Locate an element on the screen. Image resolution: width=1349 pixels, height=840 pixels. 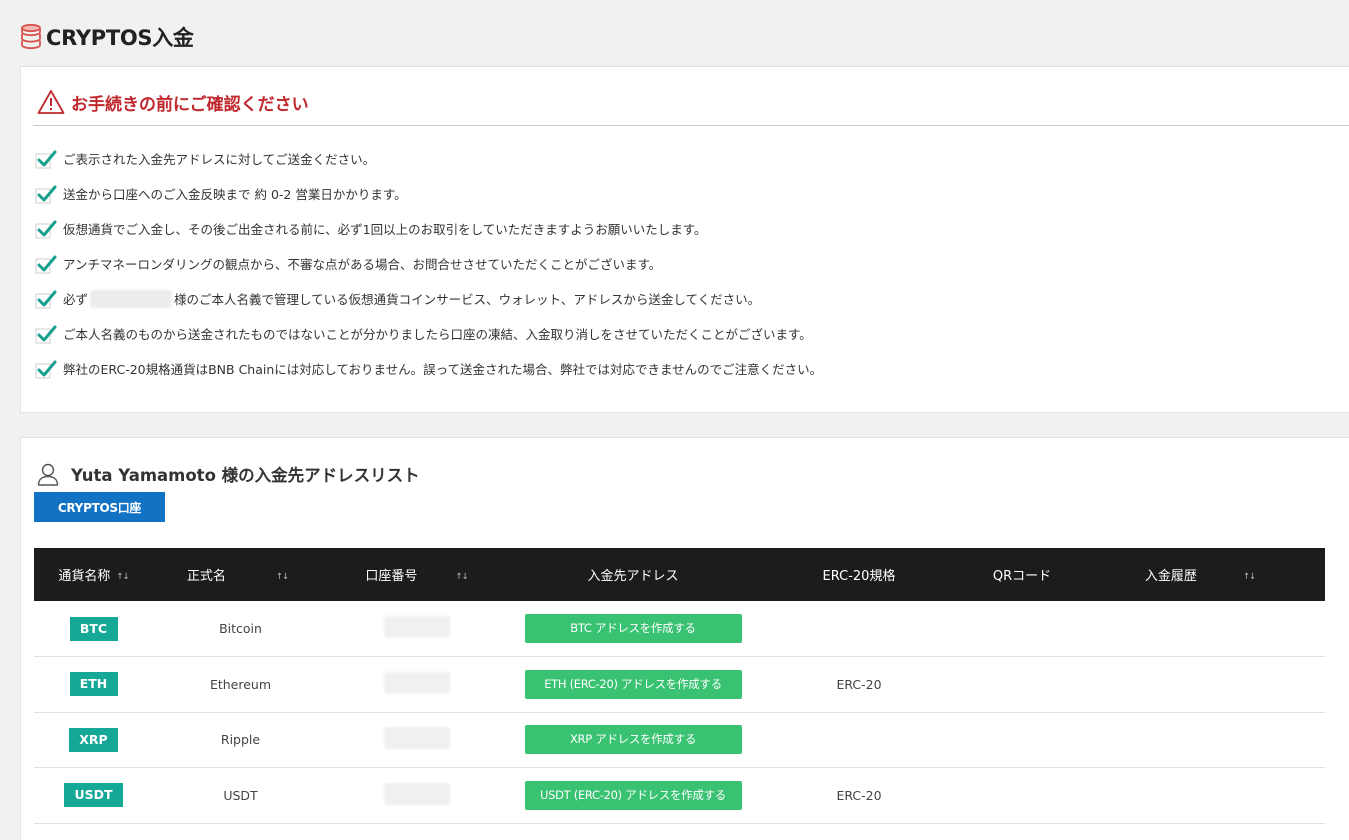
notice-item-text: 送金から口座へのご入金反映まで 約 0-2 営業日かかります。 is located at coordinates (235, 194).